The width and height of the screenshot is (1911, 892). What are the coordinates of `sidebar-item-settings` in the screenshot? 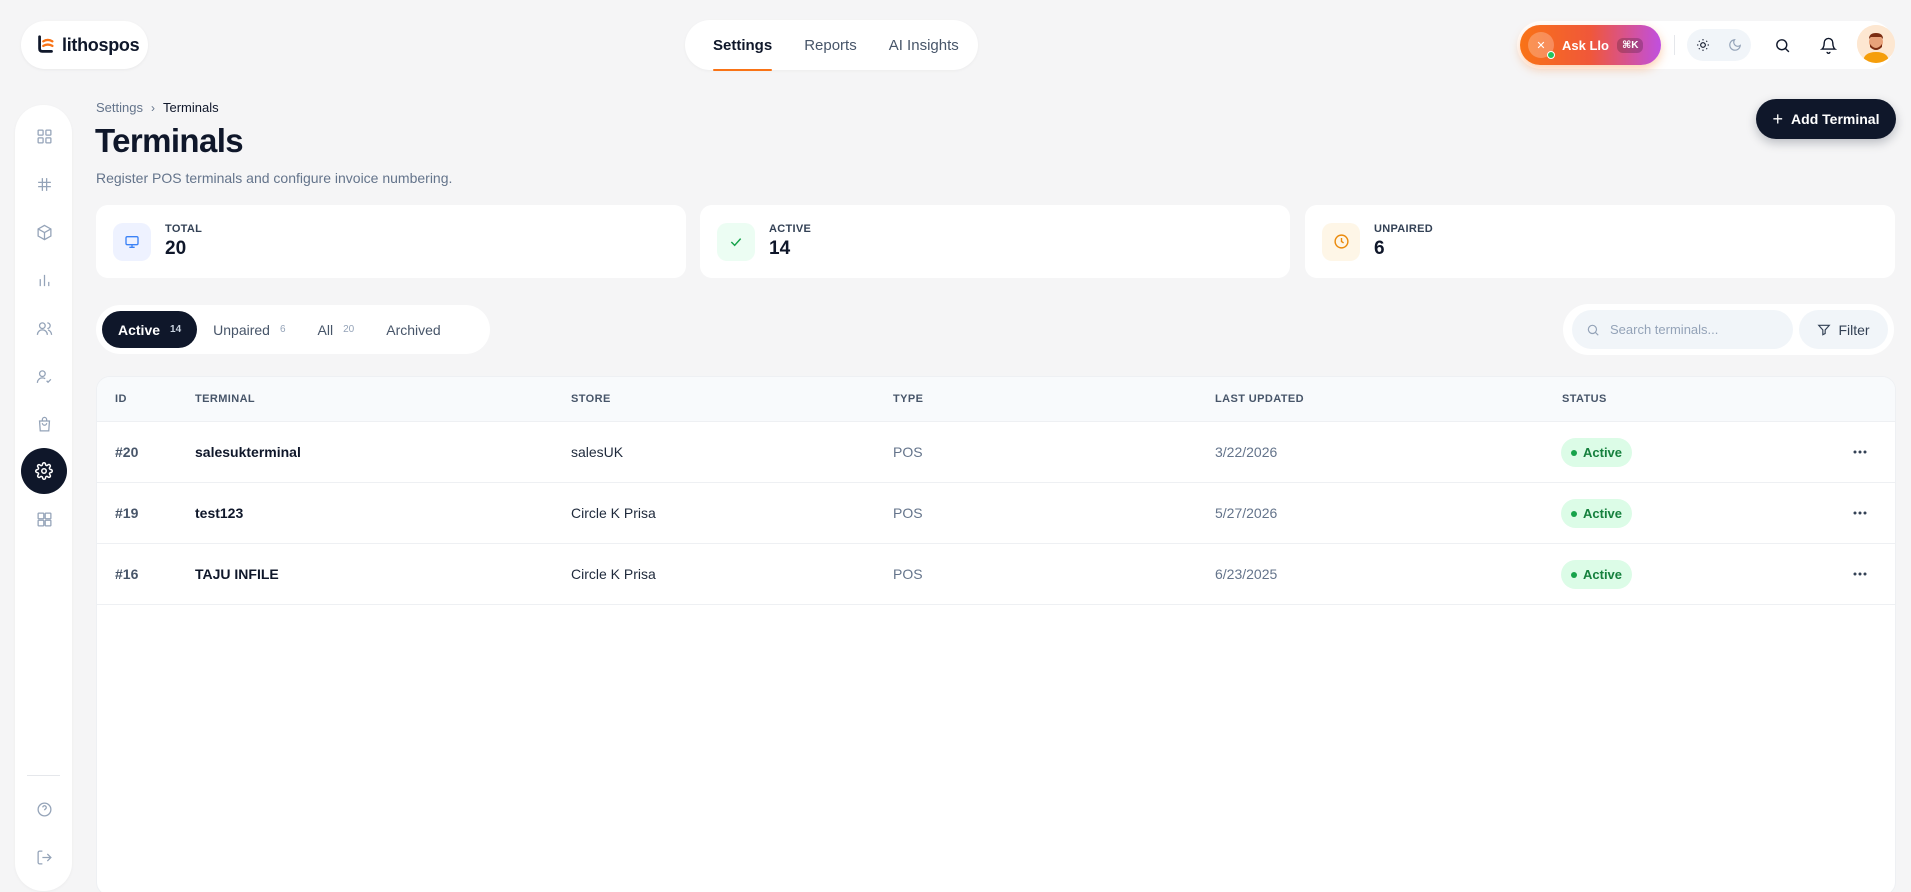 It's located at (44, 471).